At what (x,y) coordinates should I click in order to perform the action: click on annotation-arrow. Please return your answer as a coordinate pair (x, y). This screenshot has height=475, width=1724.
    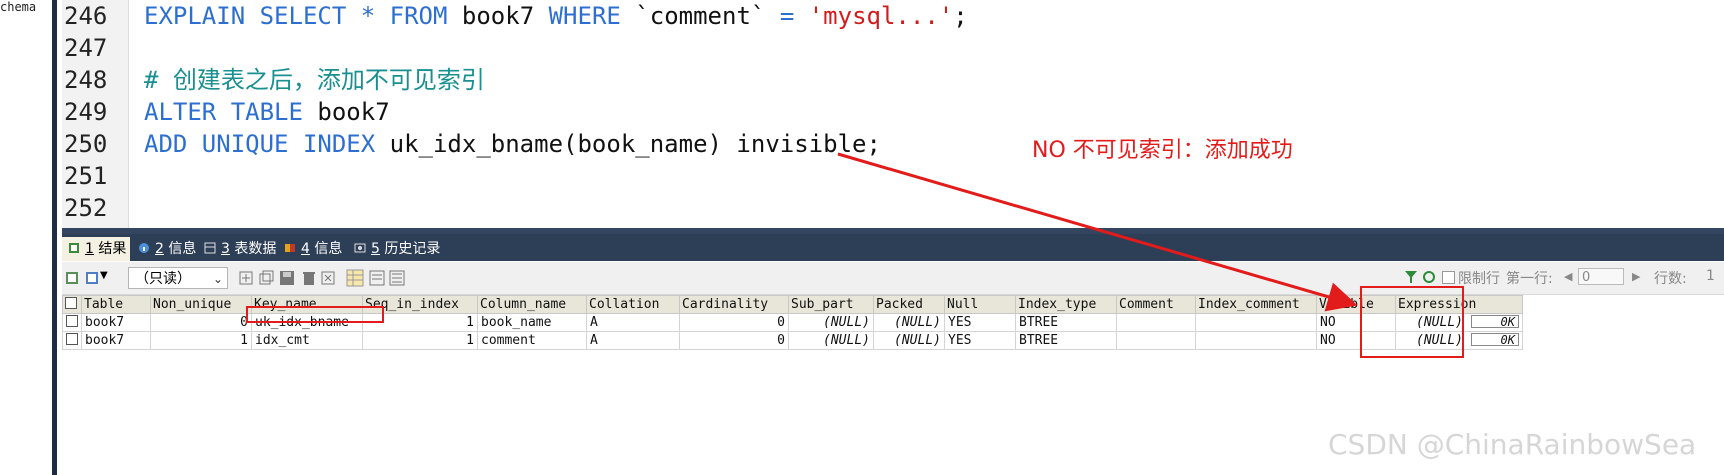
    Looking at the image, I should click on (1097, 232).